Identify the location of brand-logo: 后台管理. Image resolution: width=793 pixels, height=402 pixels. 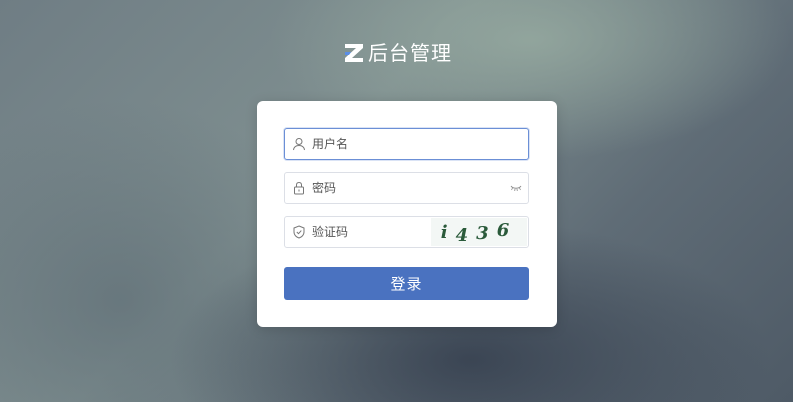
(397, 53).